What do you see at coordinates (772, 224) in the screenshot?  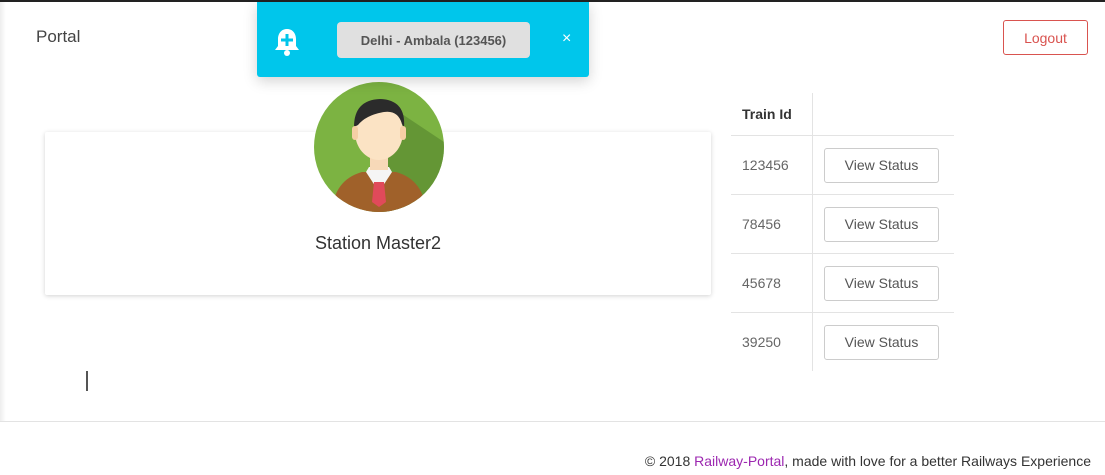 I see `train-id-cell: 78456` at bounding box center [772, 224].